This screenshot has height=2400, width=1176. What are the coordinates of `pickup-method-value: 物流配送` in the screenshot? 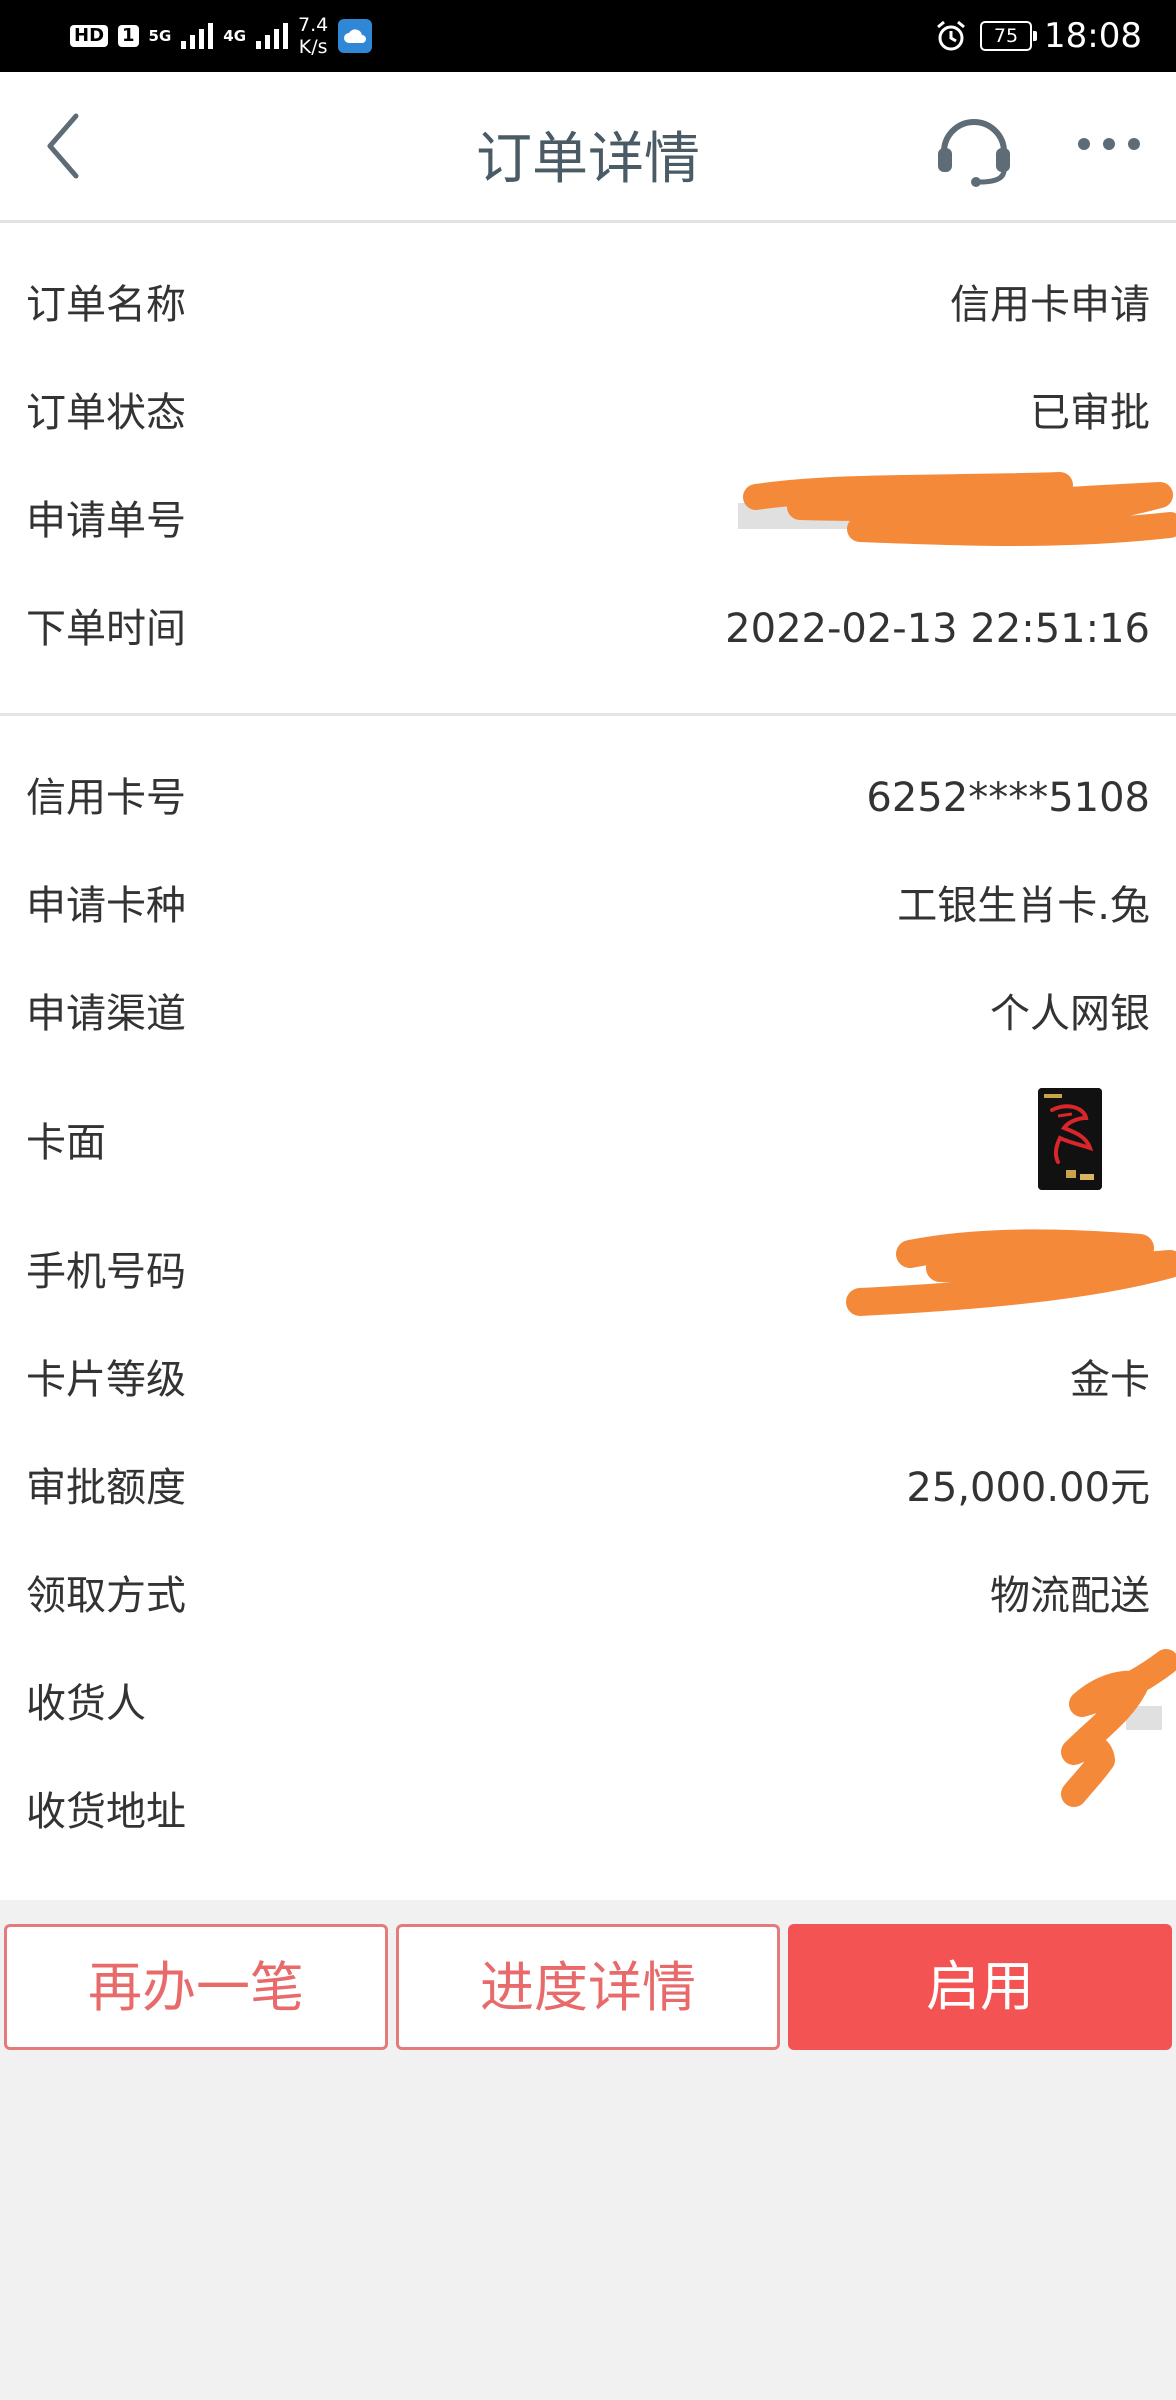 It's located at (1070, 1596).